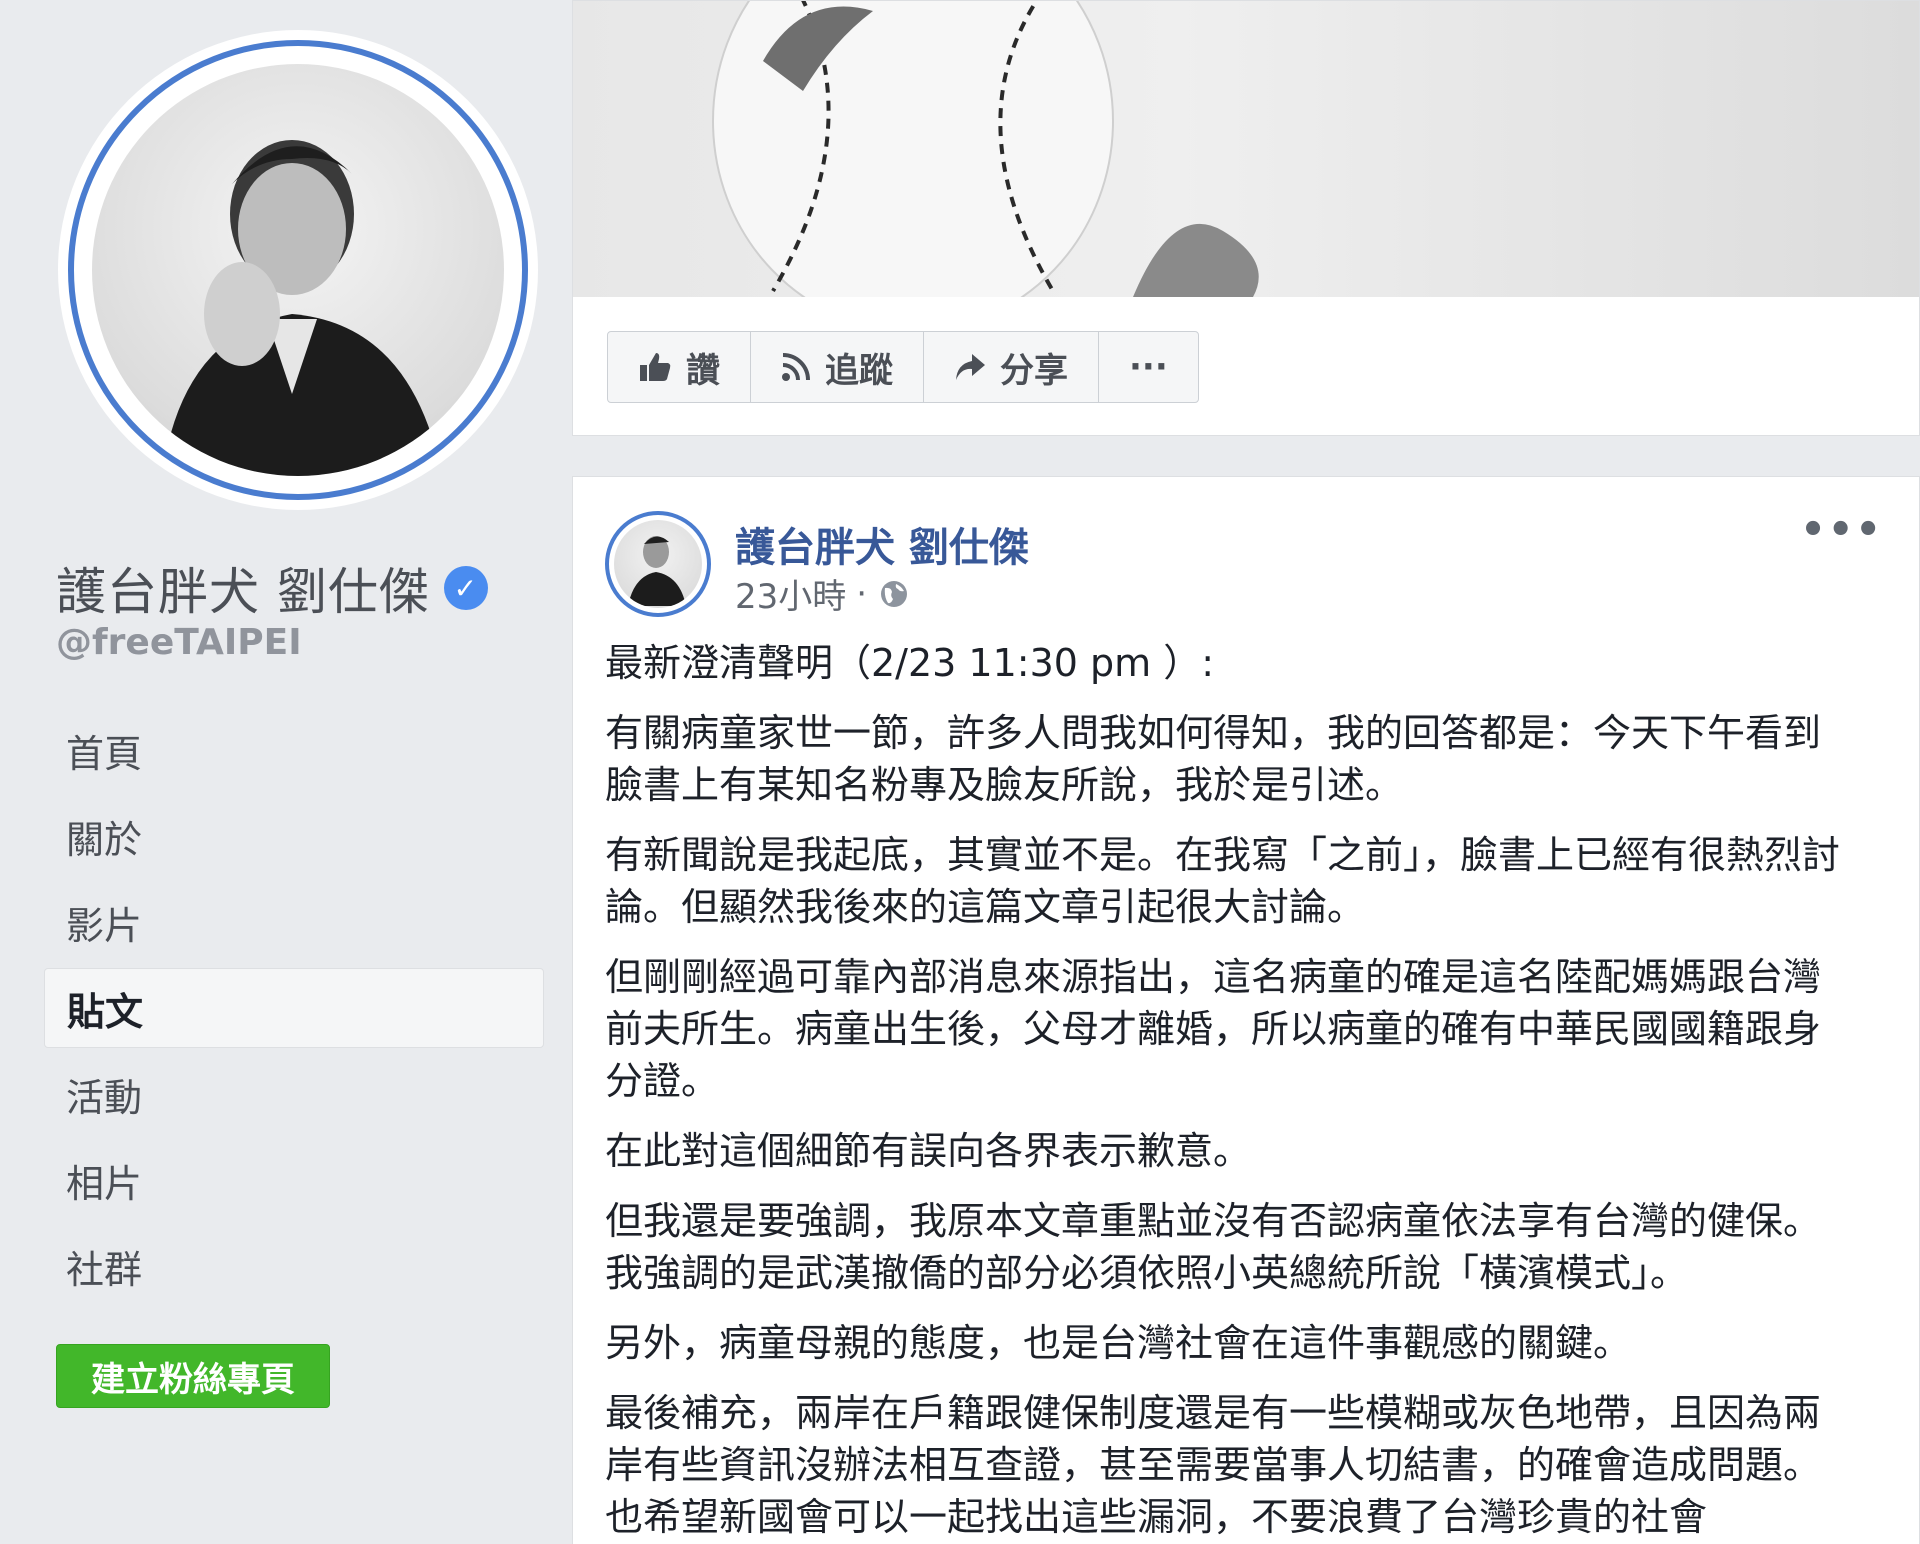 The width and height of the screenshot is (1920, 1544). Describe the element at coordinates (1841, 530) in the screenshot. I see `post-more-options-icon: •••` at that location.